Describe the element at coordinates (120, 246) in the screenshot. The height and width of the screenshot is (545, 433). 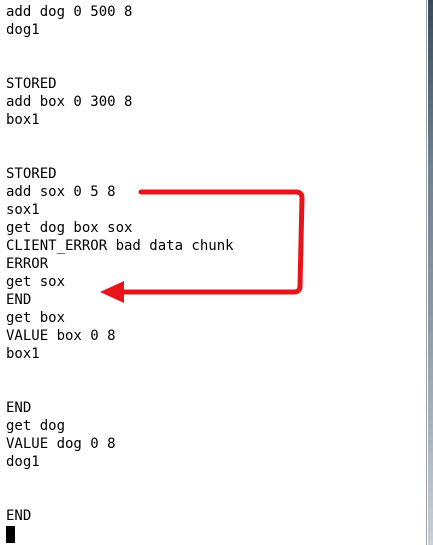
I see `terminal-line: CLIENT_ERROR bad data chunk` at that location.